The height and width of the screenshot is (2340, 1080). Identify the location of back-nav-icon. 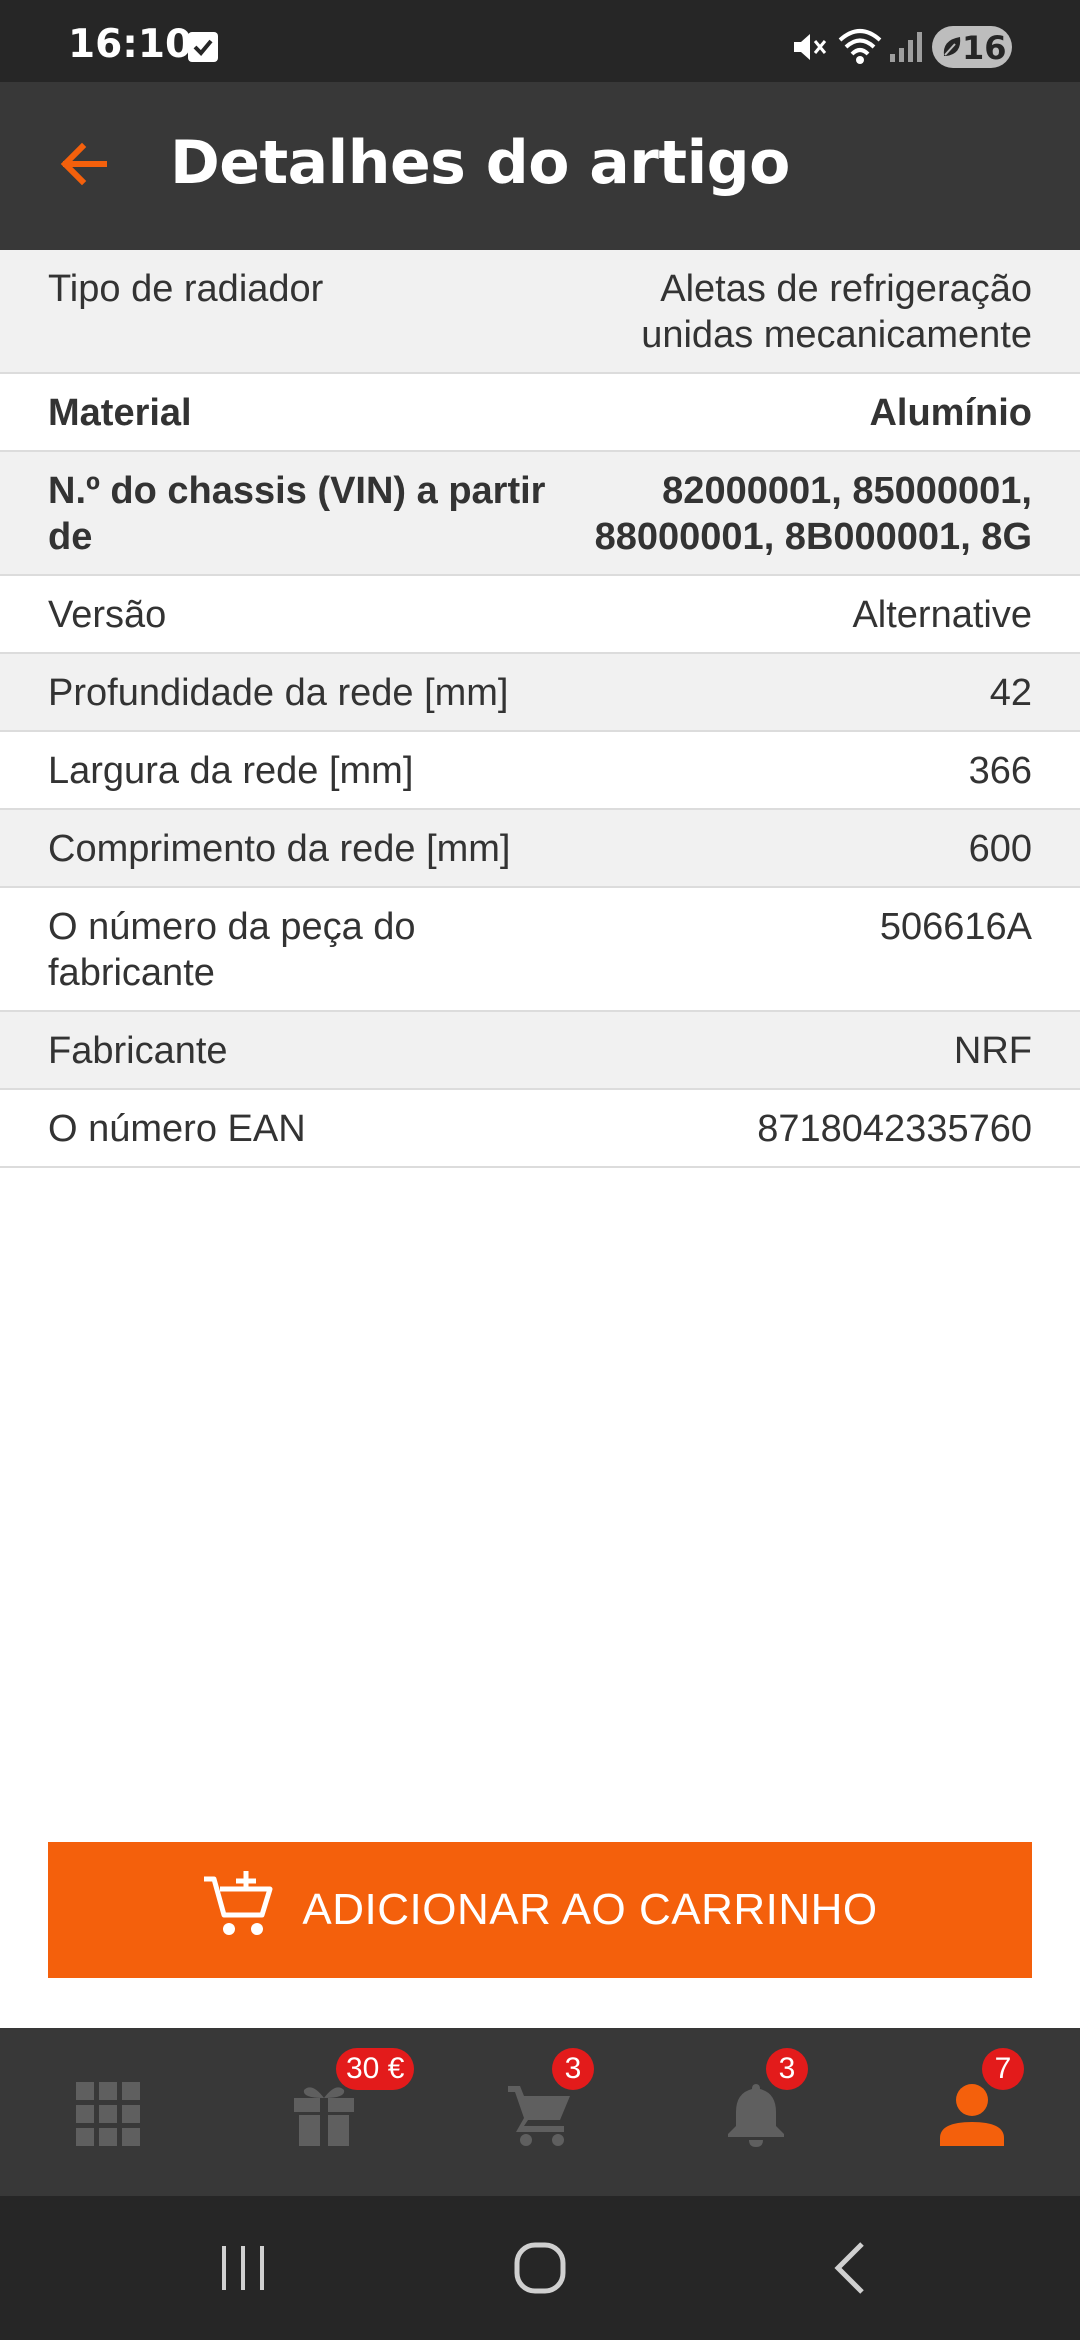
(851, 2270).